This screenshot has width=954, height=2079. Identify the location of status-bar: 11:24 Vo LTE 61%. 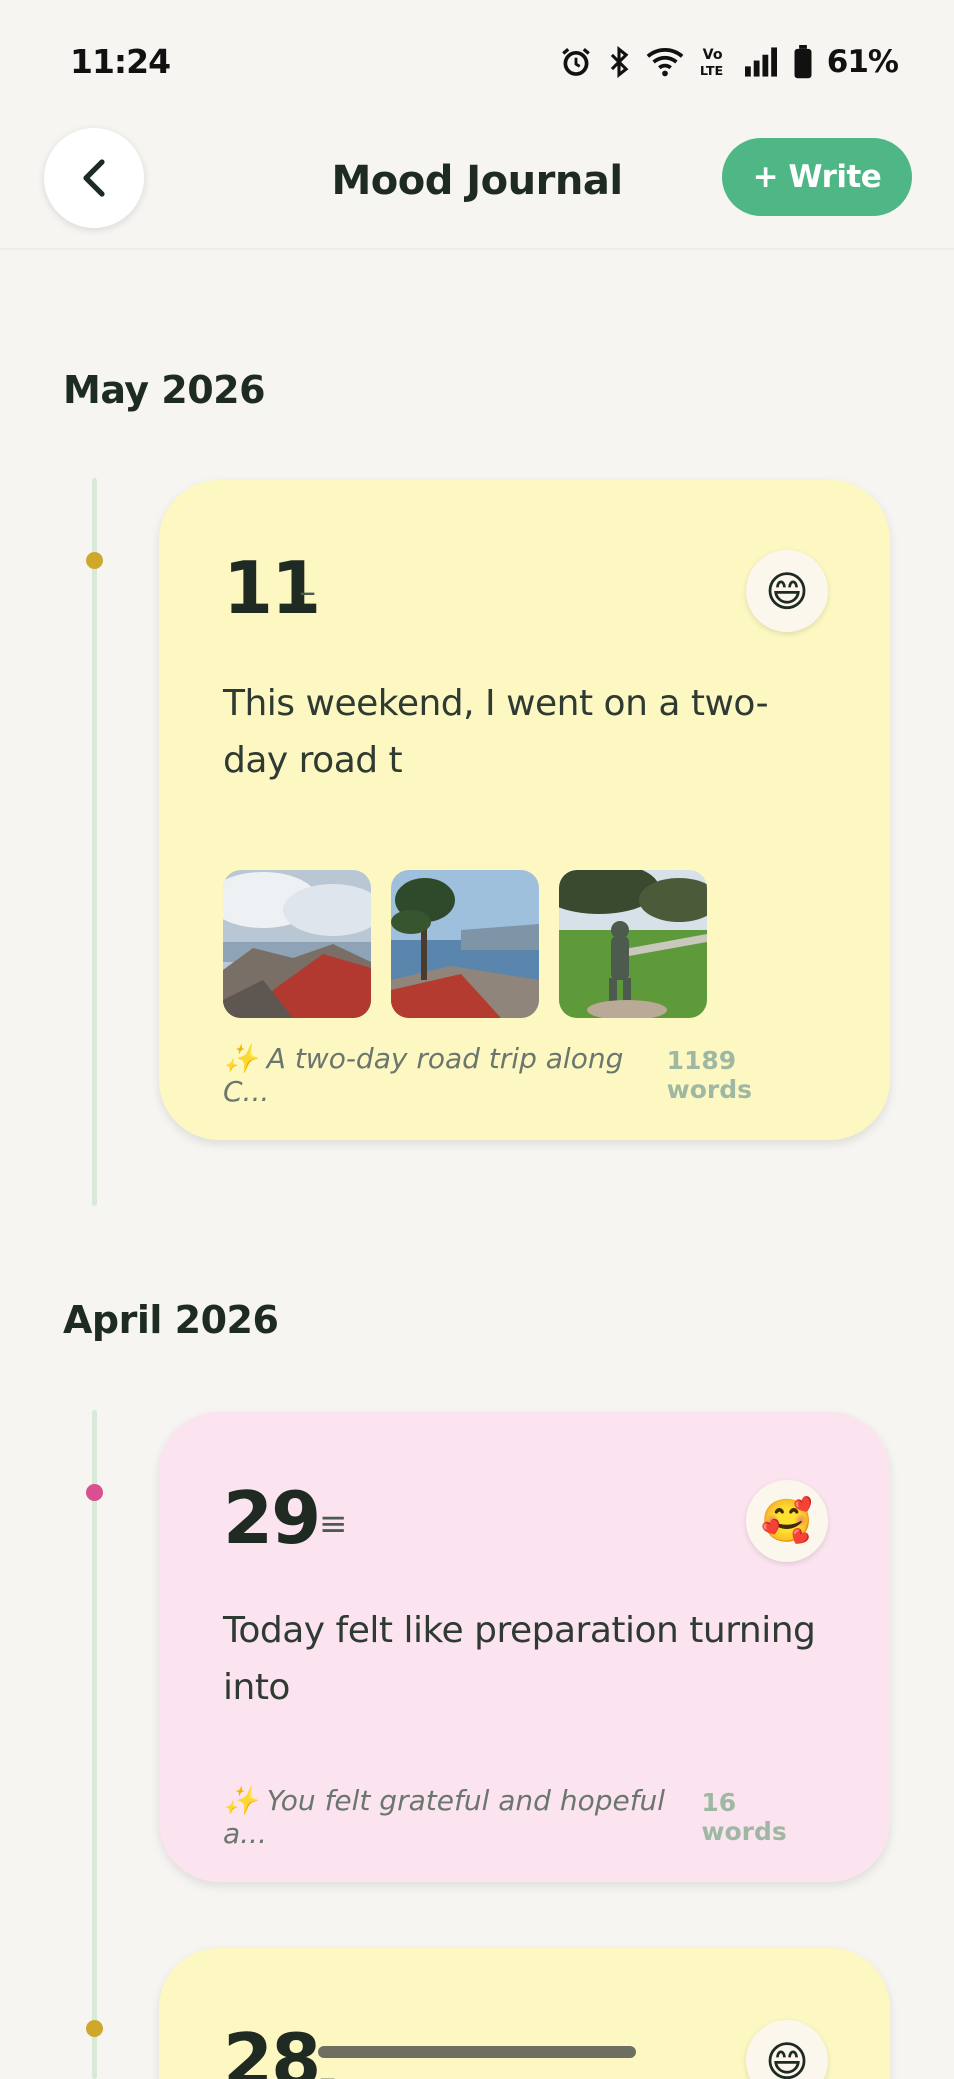
(477, 60).